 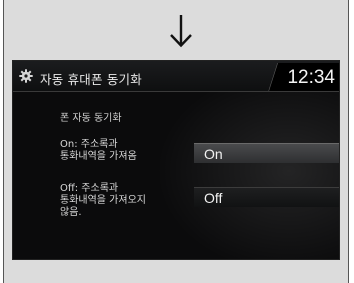 What do you see at coordinates (91, 118) in the screenshot?
I see `section-subtitle: 폰 자동 동기화` at bounding box center [91, 118].